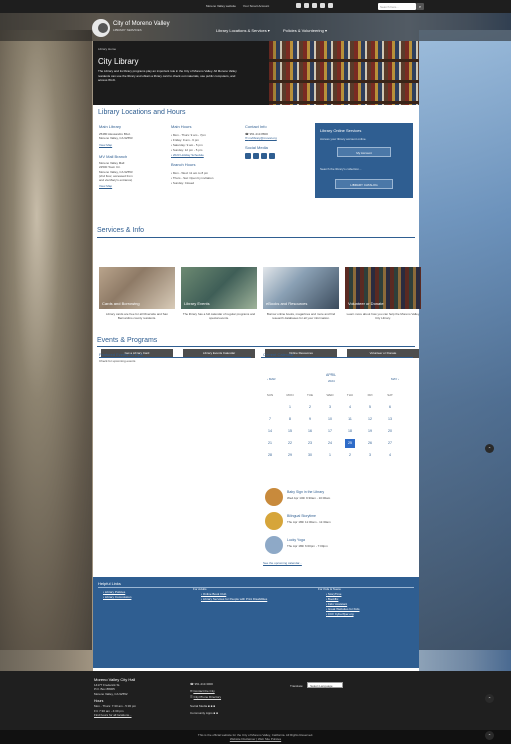  What do you see at coordinates (305, 30) in the screenshot?
I see `nav-policies-volunteering: Policies & Volunteering ▾` at bounding box center [305, 30].